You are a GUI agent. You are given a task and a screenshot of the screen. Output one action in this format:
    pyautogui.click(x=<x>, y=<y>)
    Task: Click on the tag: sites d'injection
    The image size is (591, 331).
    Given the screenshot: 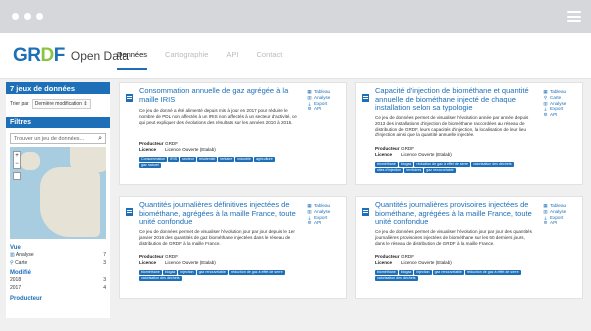 What is the action you would take?
    pyautogui.click(x=389, y=170)
    